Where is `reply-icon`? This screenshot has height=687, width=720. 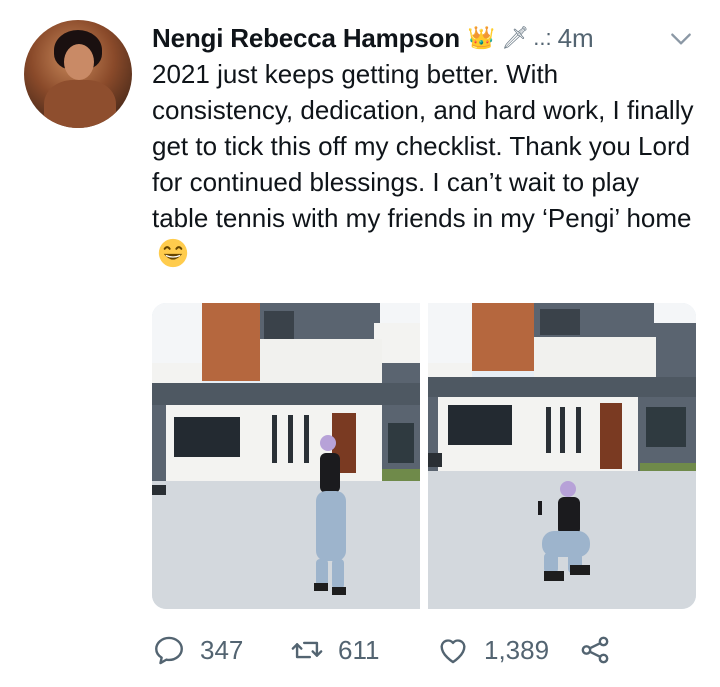
reply-icon is located at coordinates (169, 650).